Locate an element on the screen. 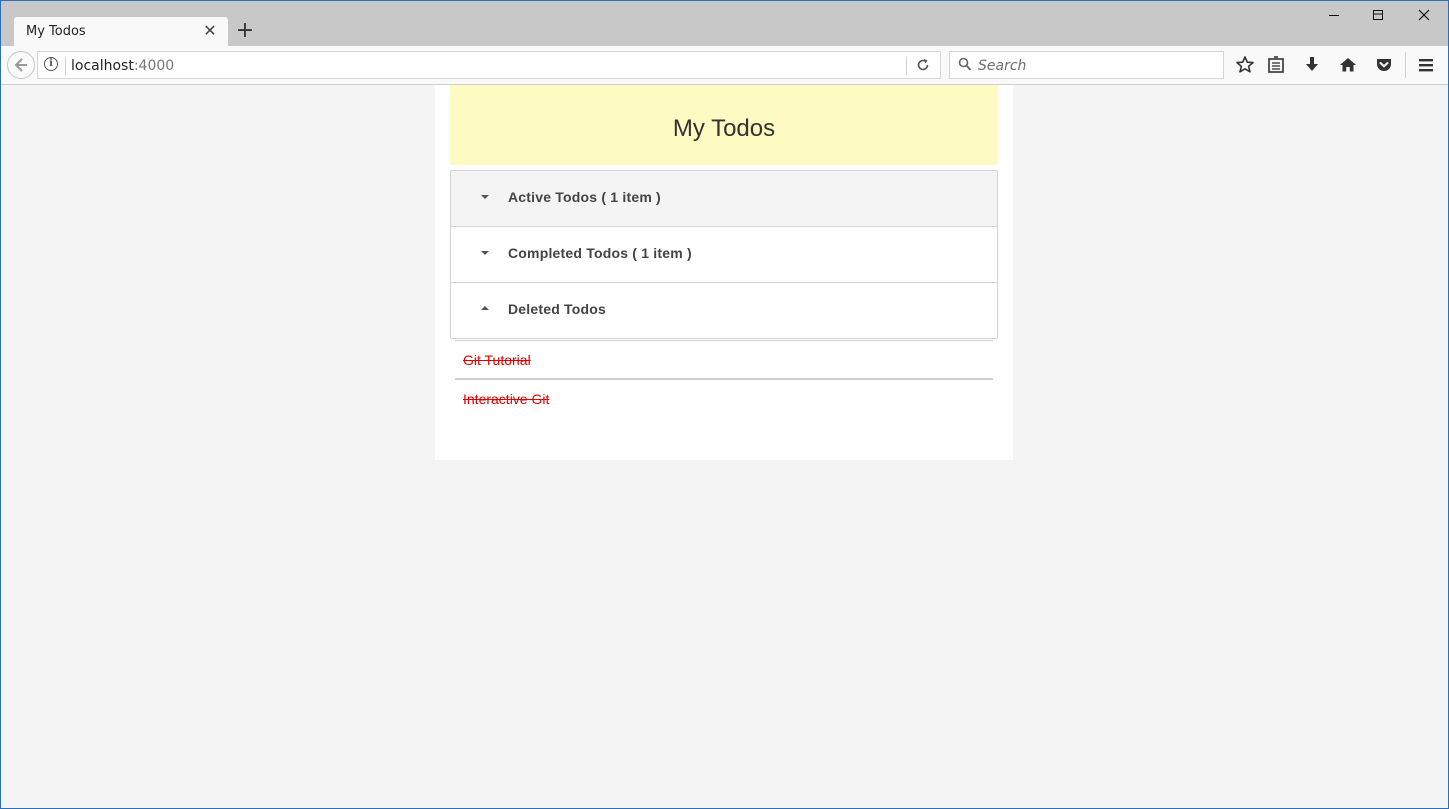  app-header: My Todos is located at coordinates (724, 125).